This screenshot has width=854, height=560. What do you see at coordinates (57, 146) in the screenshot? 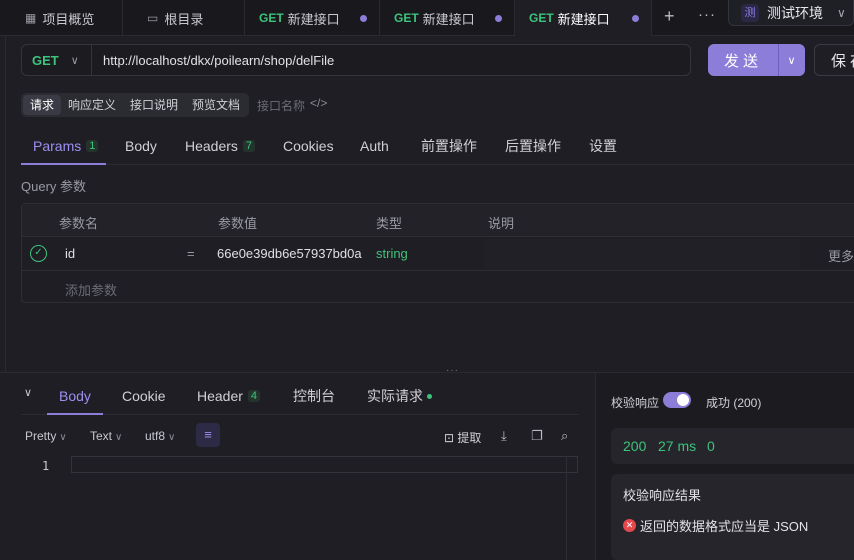
I see `tab-label: Params` at bounding box center [57, 146].